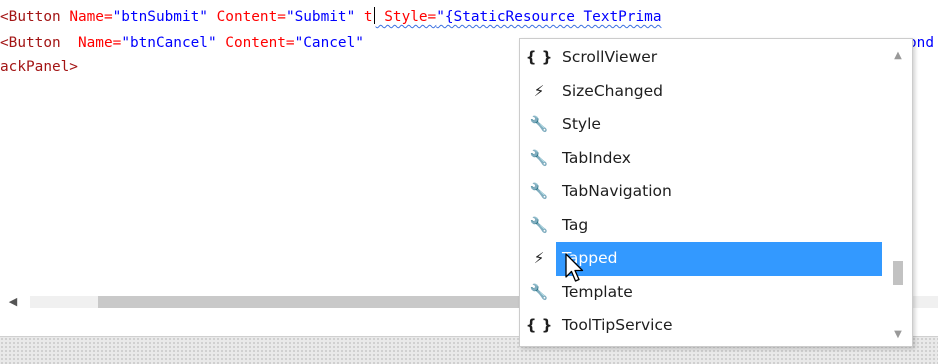  What do you see at coordinates (329, 43) in the screenshot?
I see `content-value: "Cancel"` at bounding box center [329, 43].